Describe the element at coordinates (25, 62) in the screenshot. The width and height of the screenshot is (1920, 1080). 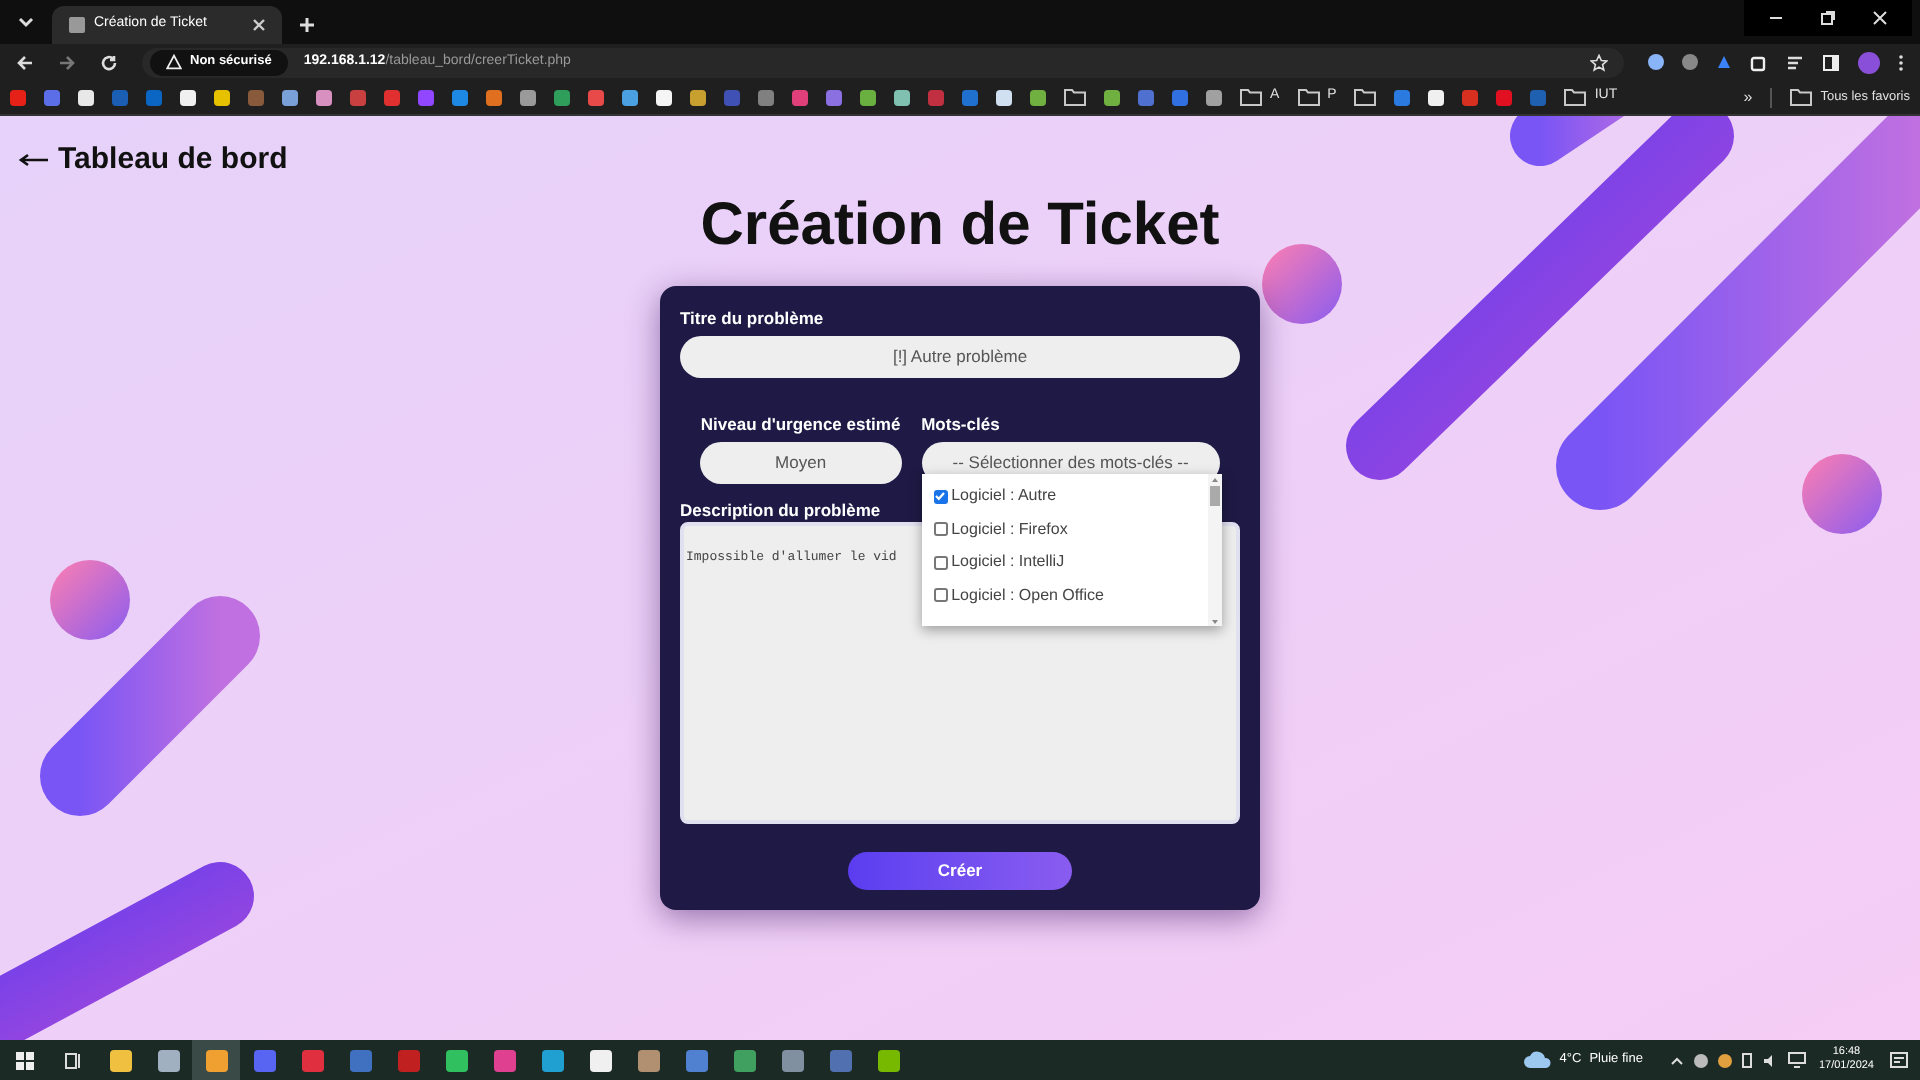
I see `back-icon` at that location.